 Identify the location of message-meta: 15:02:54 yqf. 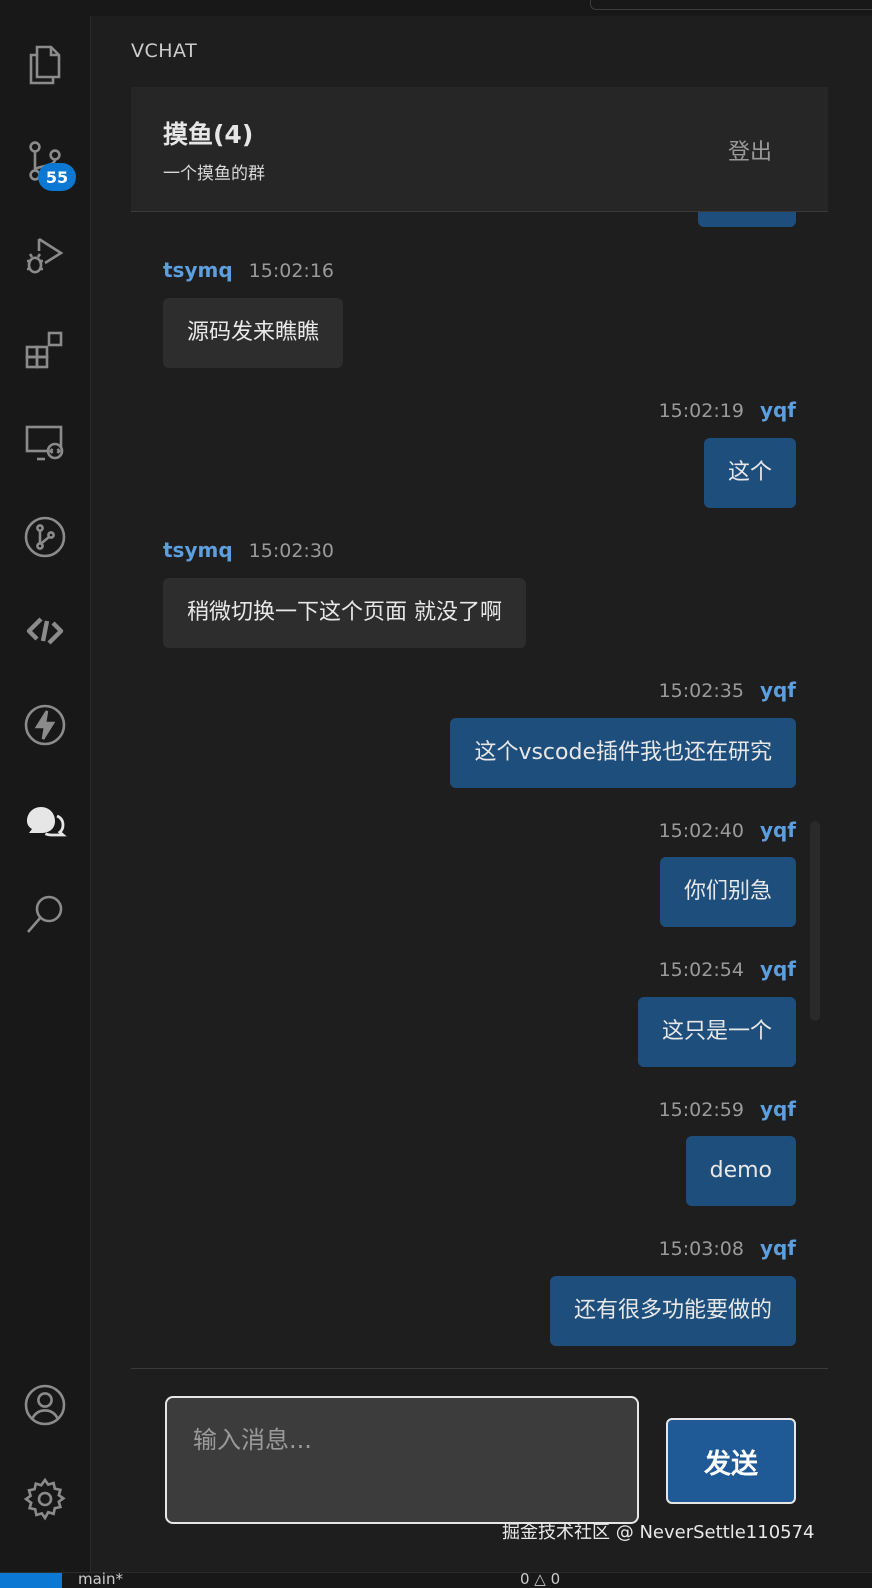
(727, 969).